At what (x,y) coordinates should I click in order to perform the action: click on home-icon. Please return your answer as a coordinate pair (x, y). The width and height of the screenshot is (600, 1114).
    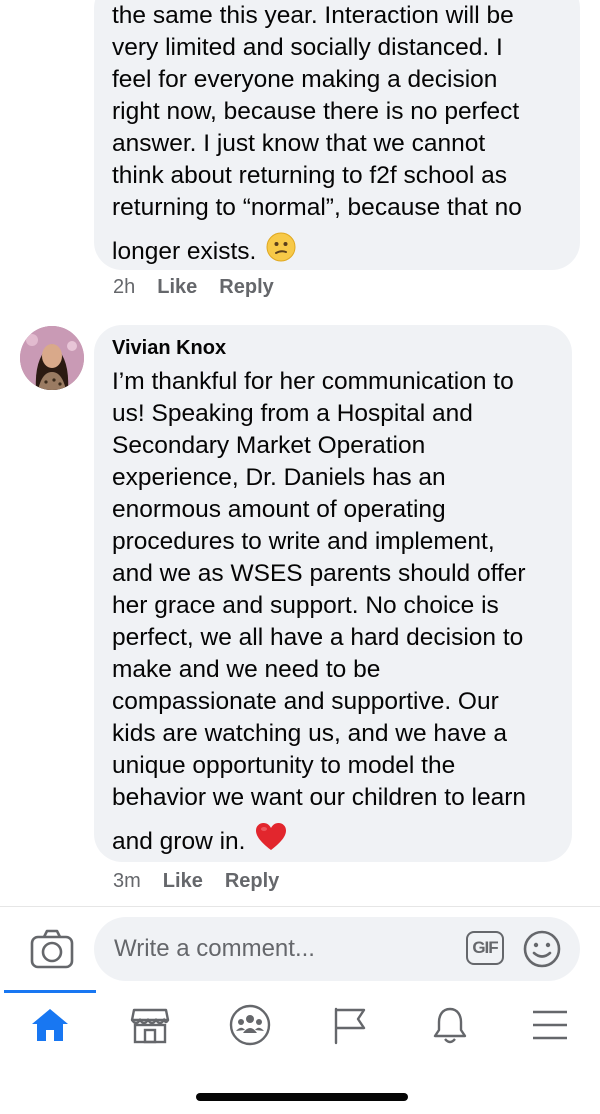
    Looking at the image, I should click on (50, 1025).